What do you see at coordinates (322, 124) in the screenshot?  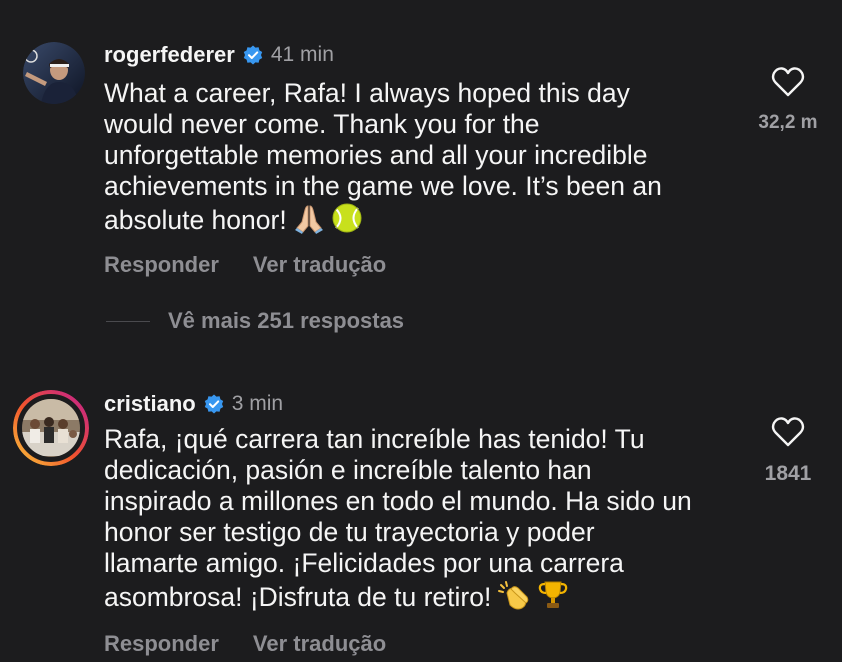 I see `comment-text-line: would never come. Thank you for the` at bounding box center [322, 124].